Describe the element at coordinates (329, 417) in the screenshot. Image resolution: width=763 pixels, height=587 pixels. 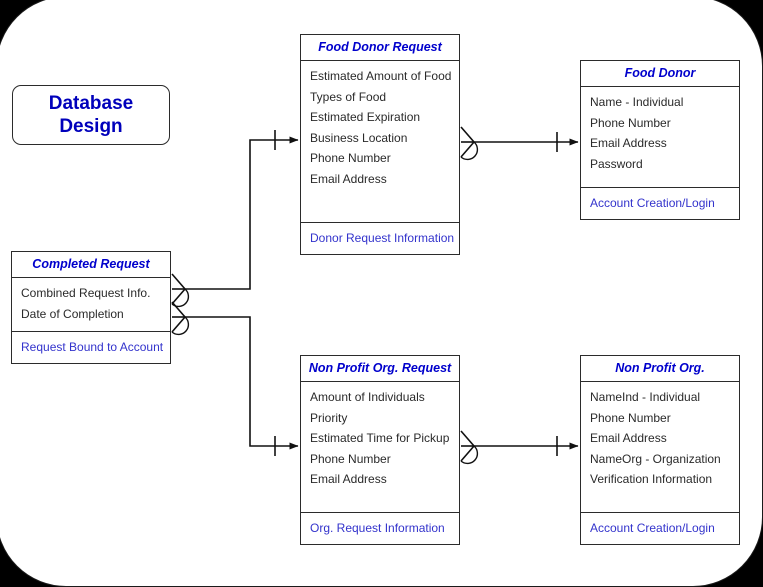
I see `attribute-row: Priority` at that location.